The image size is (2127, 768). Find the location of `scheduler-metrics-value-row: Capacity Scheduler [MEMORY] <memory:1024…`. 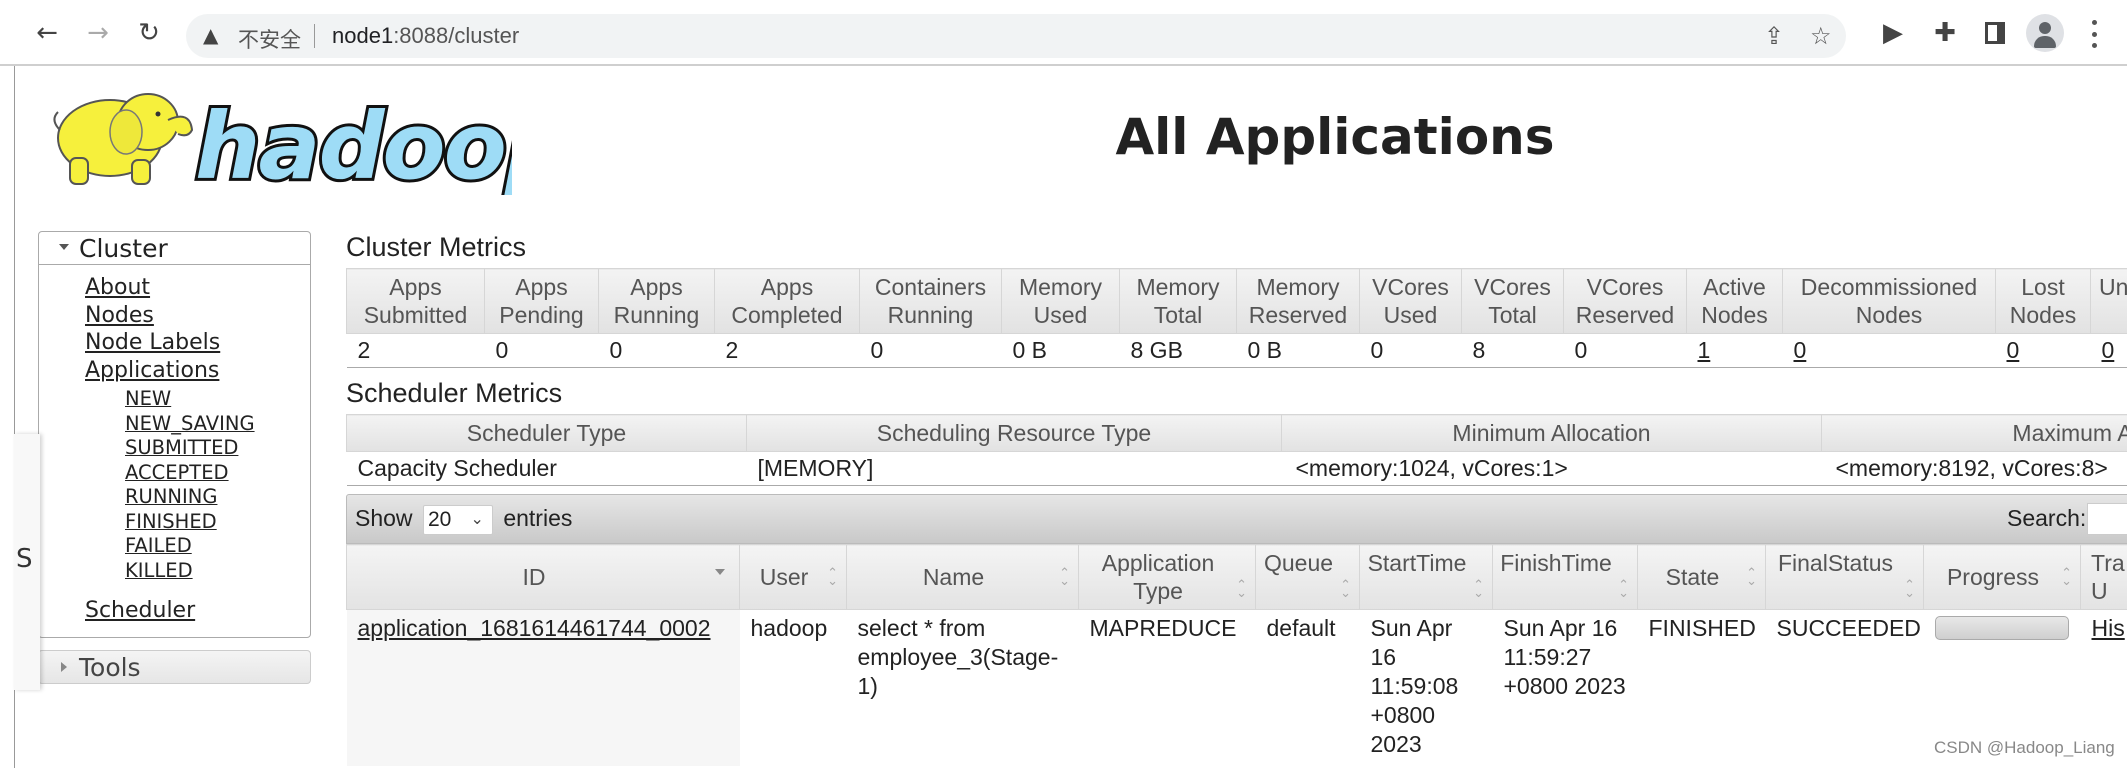

scheduler-metrics-value-row: Capacity Scheduler [MEMORY] <memory:1024… is located at coordinates (1236, 468).